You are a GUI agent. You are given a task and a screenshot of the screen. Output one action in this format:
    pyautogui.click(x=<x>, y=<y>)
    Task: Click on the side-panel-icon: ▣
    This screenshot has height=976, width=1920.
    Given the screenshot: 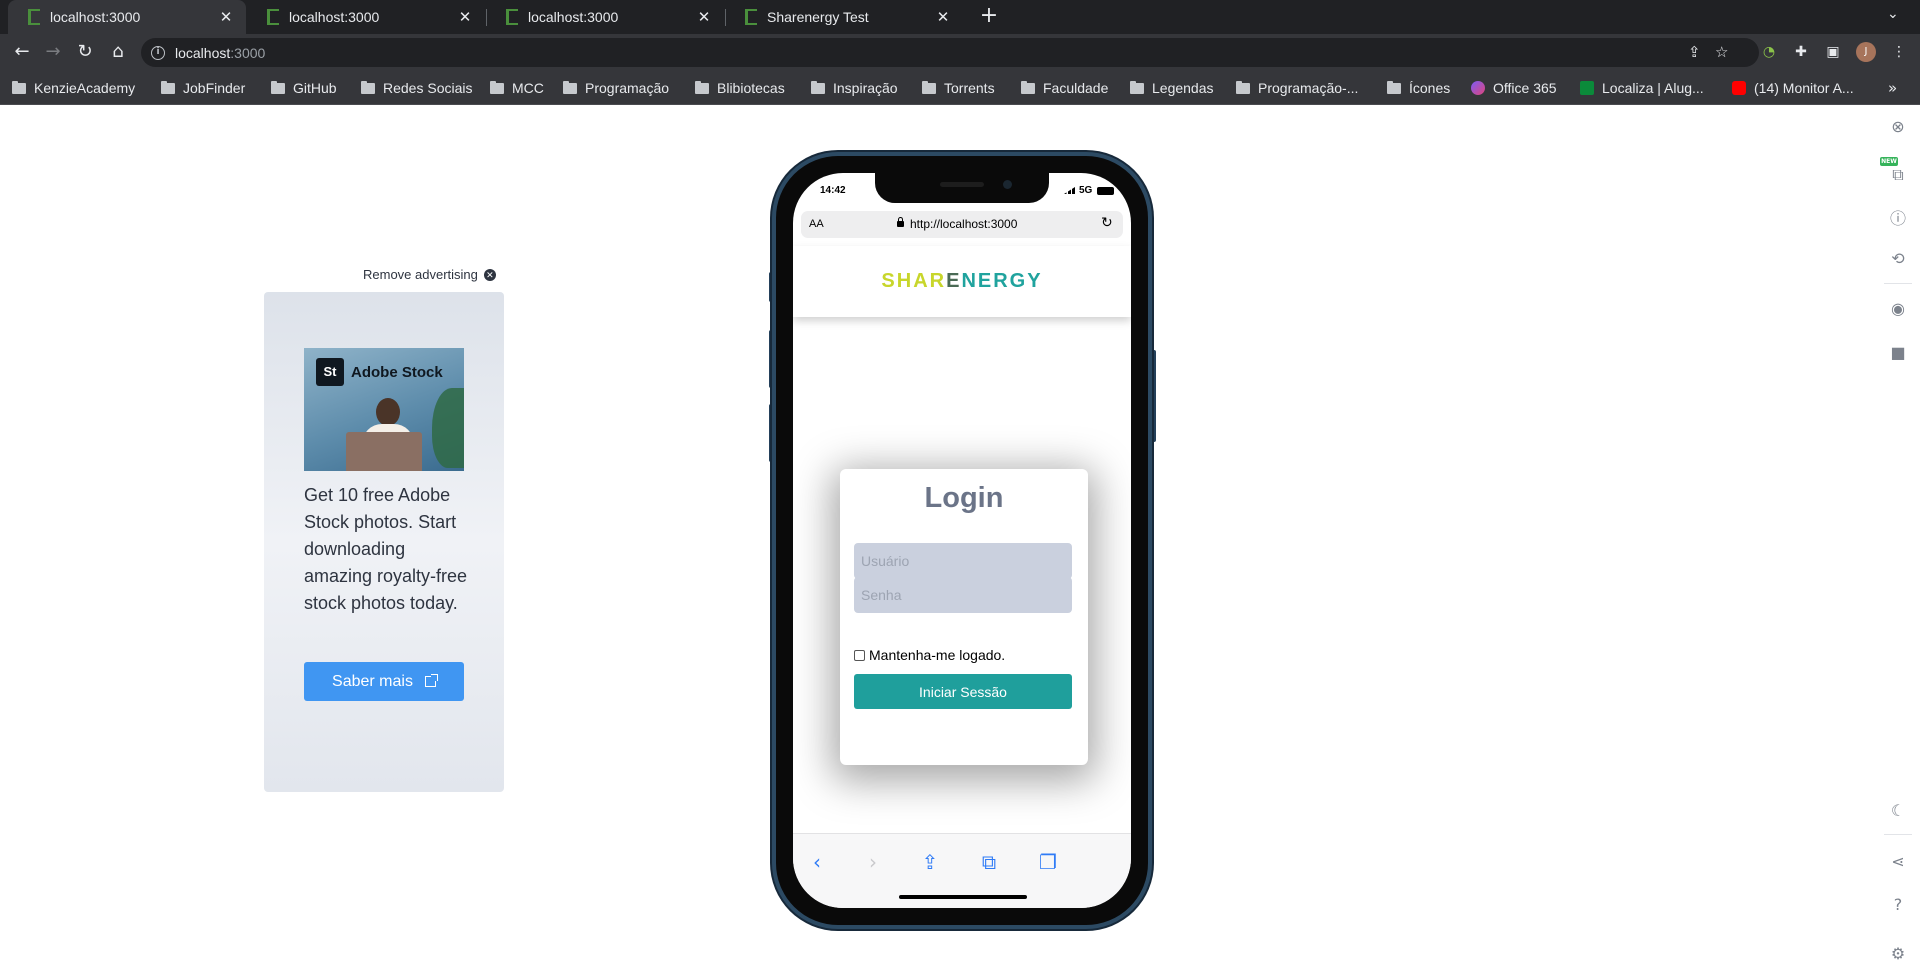 What is the action you would take?
    pyautogui.click(x=1833, y=52)
    